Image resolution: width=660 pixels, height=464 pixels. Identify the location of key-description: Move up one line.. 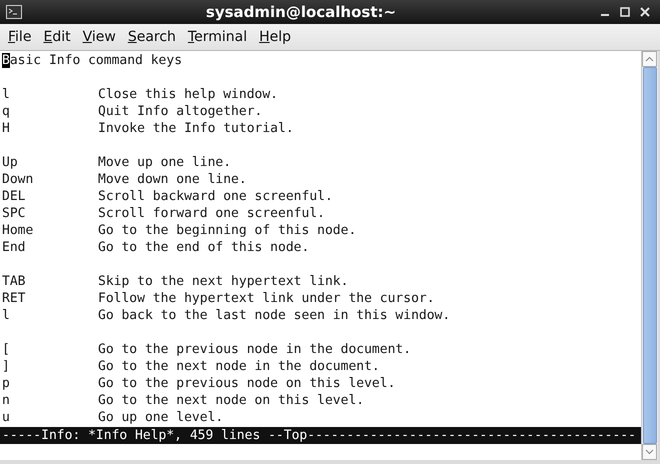
(165, 162).